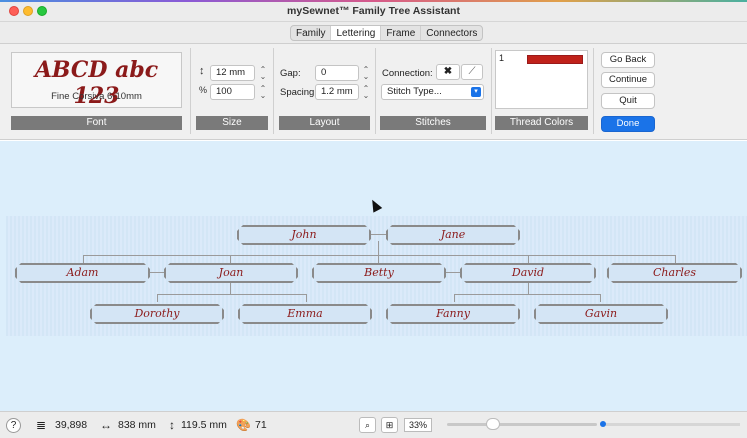 The width and height of the screenshot is (747, 438). I want to click on gap-label: Gap:, so click(290, 73).